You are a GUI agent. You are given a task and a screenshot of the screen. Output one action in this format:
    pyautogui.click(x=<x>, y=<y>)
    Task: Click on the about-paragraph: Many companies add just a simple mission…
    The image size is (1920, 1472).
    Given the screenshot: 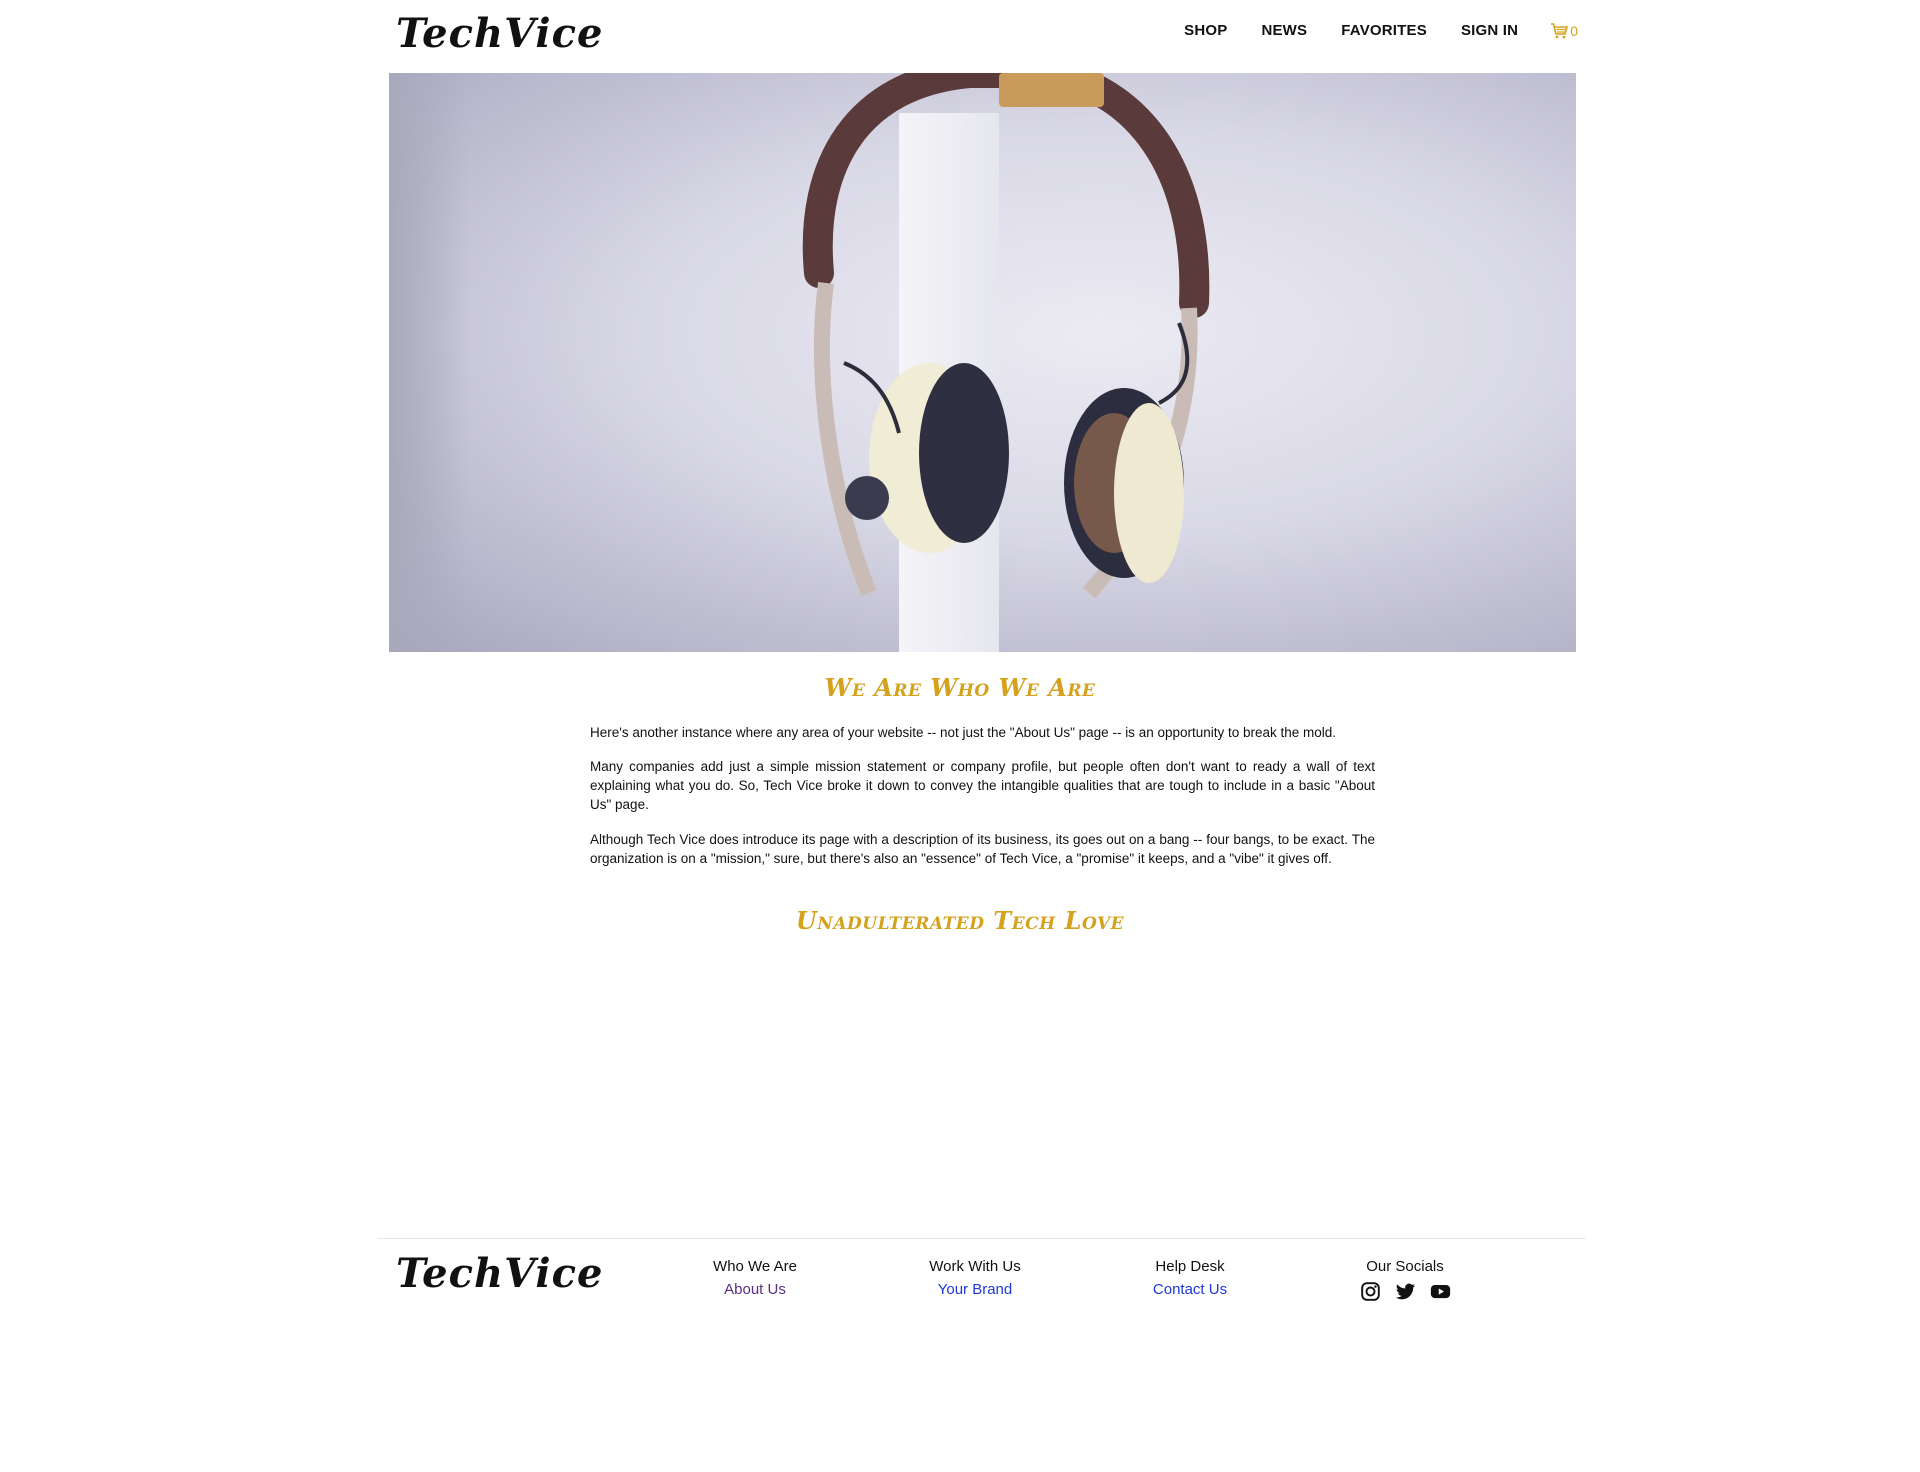 What is the action you would take?
    pyautogui.click(x=982, y=785)
    